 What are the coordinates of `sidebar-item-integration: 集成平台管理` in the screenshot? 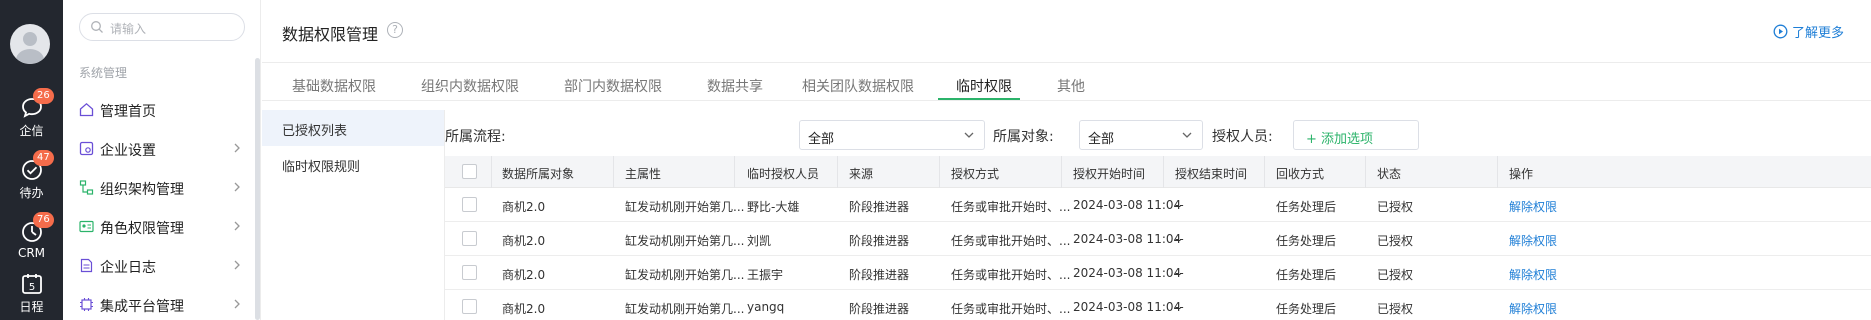 It's located at (159, 303).